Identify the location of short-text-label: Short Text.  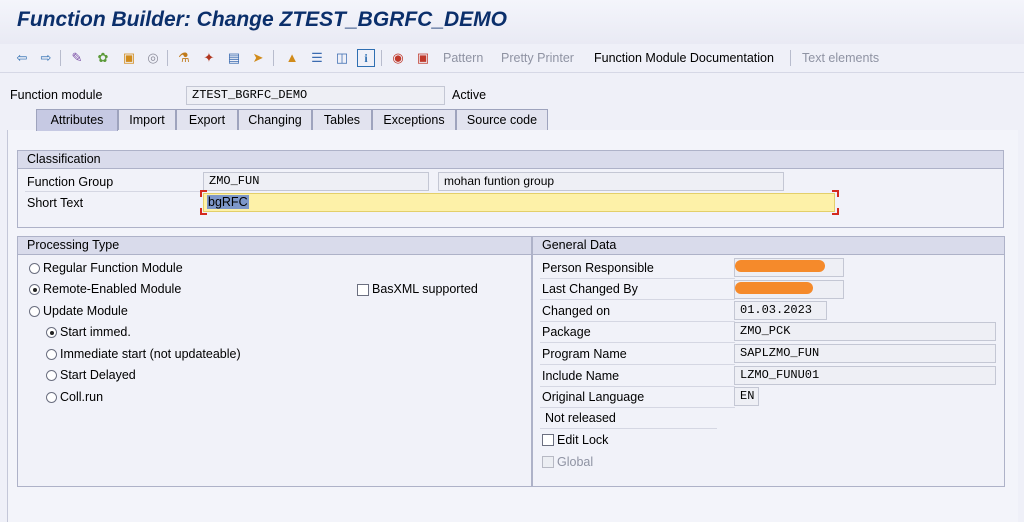
(55, 203).